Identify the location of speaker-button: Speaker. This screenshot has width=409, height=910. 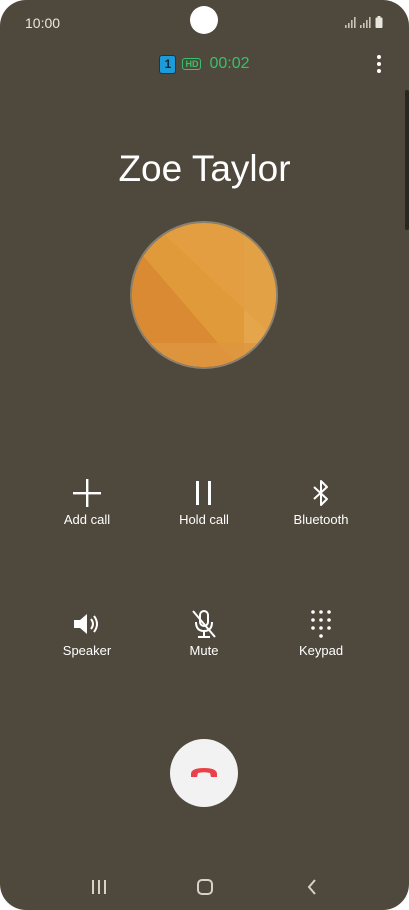
(87, 639).